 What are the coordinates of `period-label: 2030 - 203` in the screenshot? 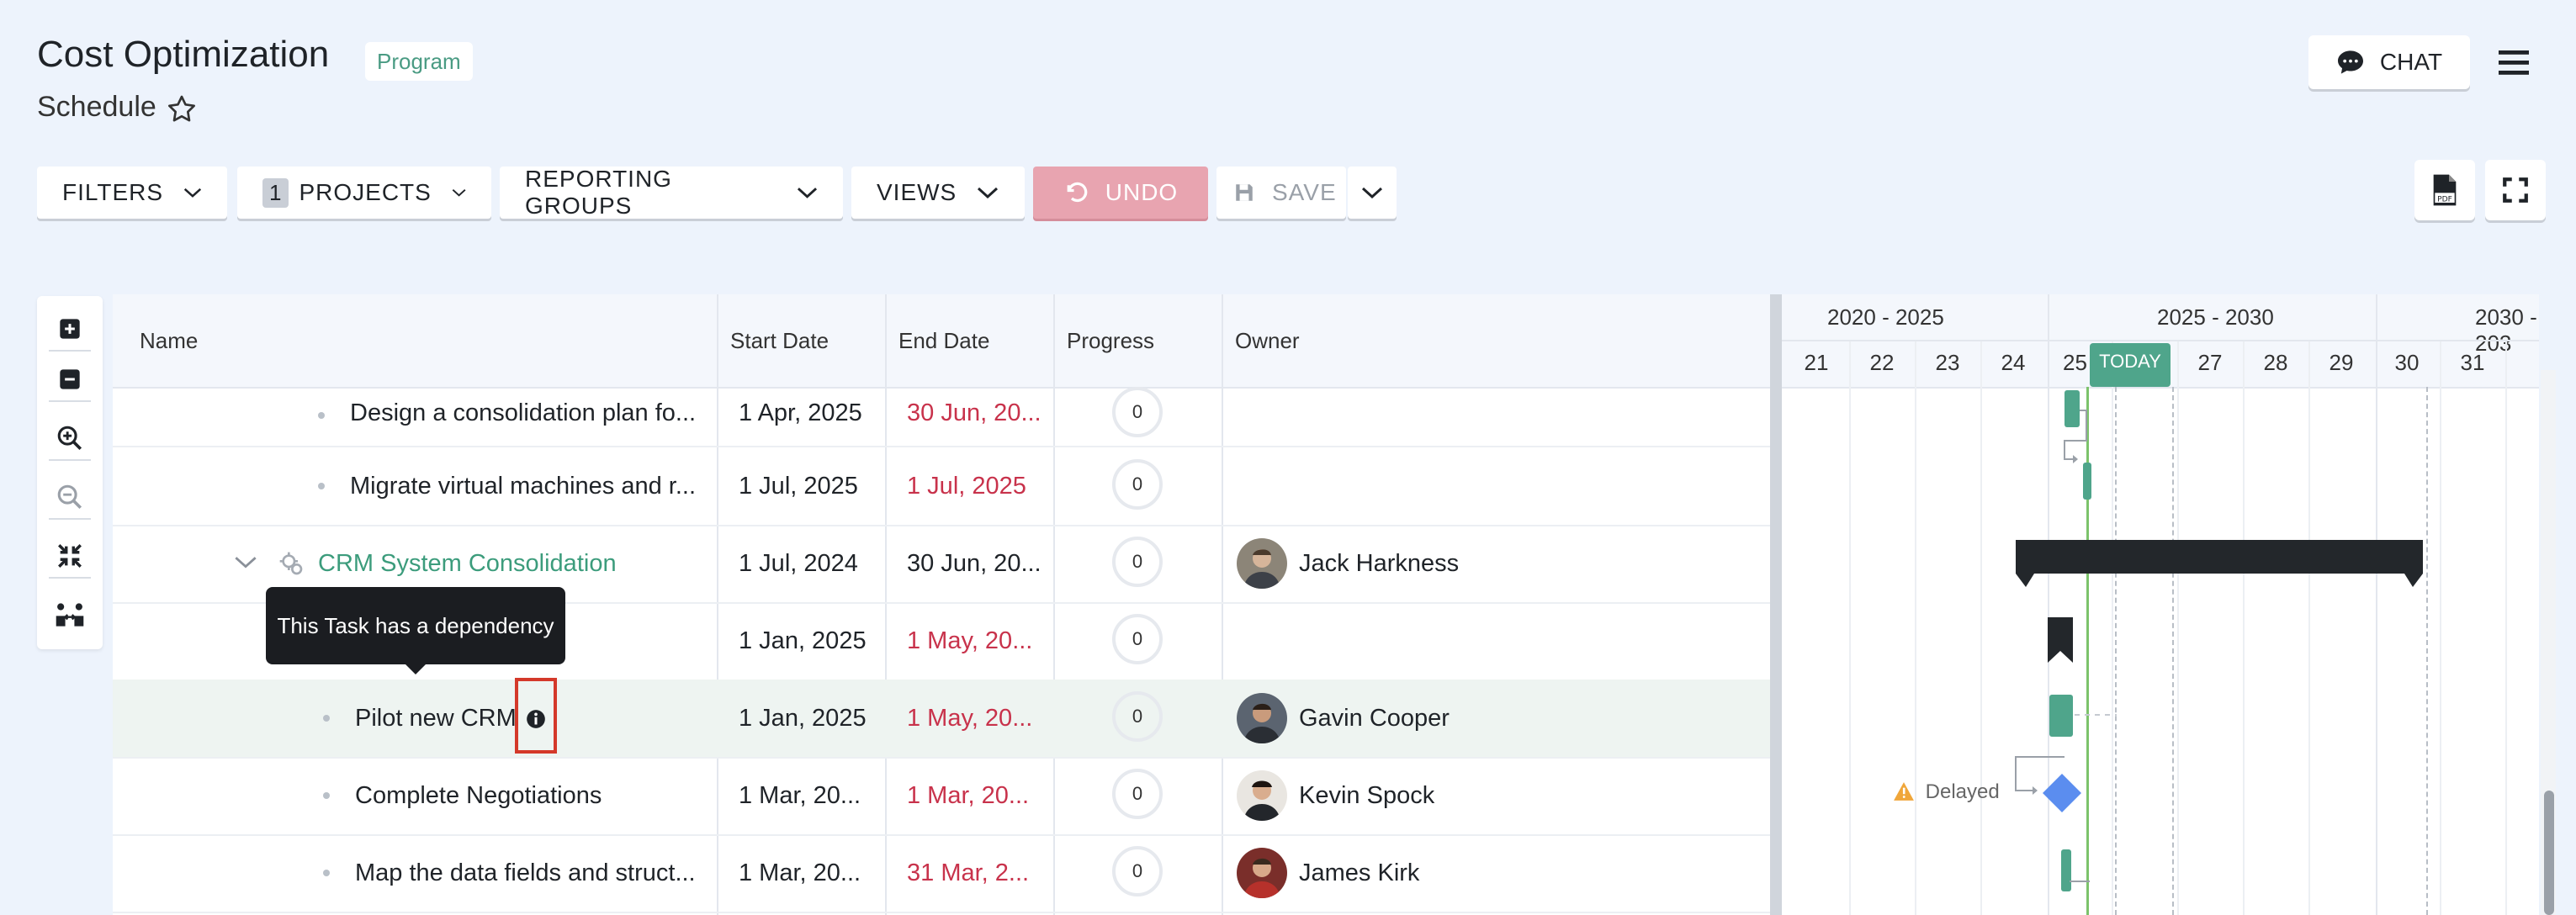 It's located at (2506, 330).